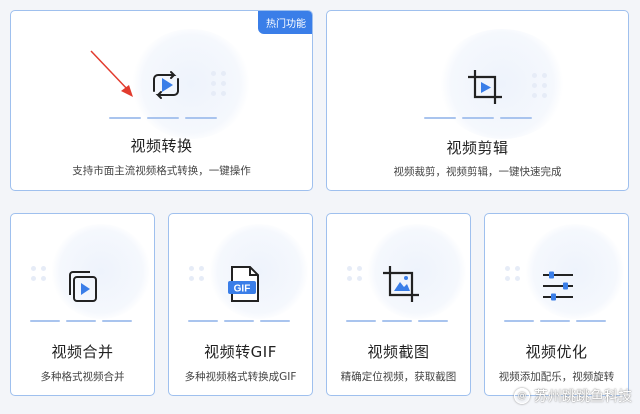 This screenshot has height=414, width=640. Describe the element at coordinates (556, 377) in the screenshot. I see `card-description: 视频添加配乐，视频旋转` at that location.